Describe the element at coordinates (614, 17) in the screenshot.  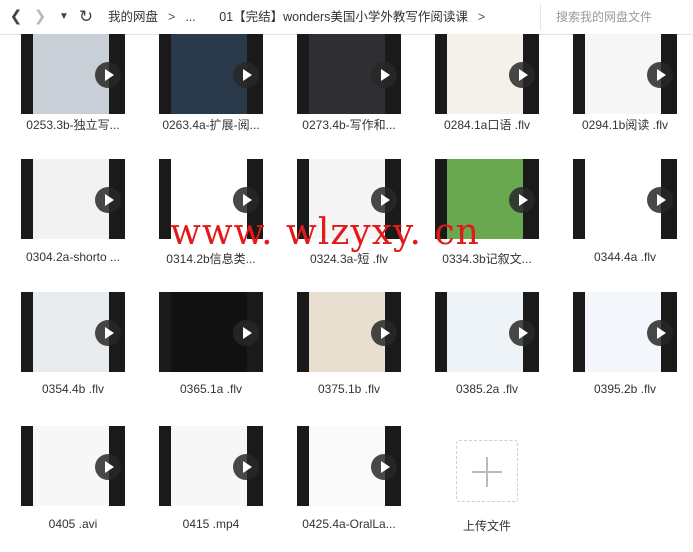
I see `search-input: 搜索我的网盘文件` at that location.